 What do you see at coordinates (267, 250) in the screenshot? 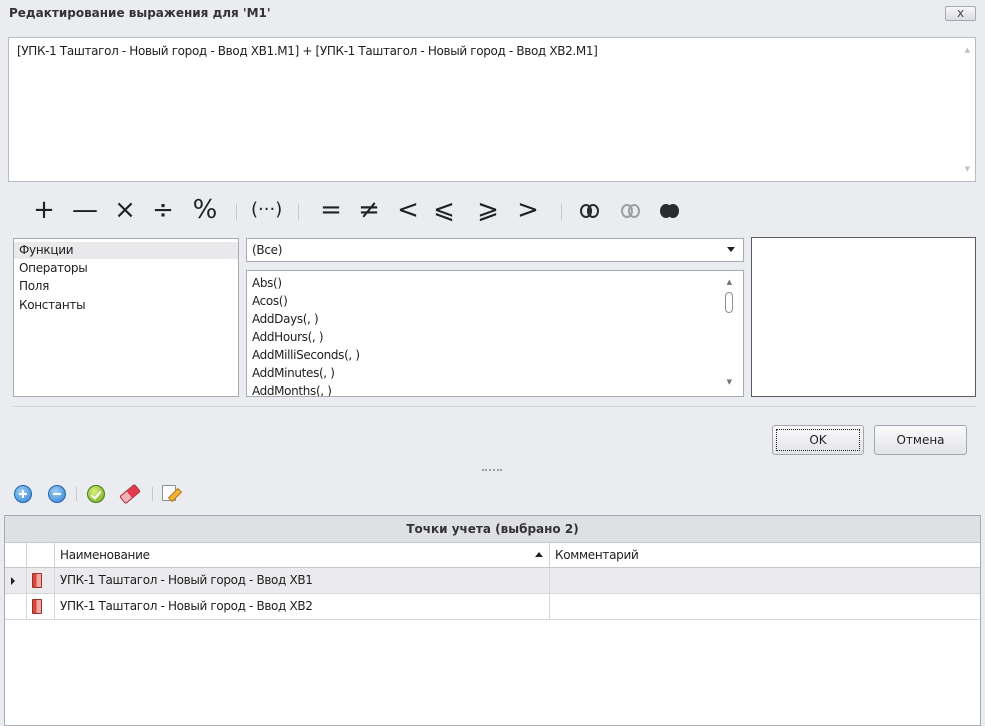
I see `filter-value: (Все)` at bounding box center [267, 250].